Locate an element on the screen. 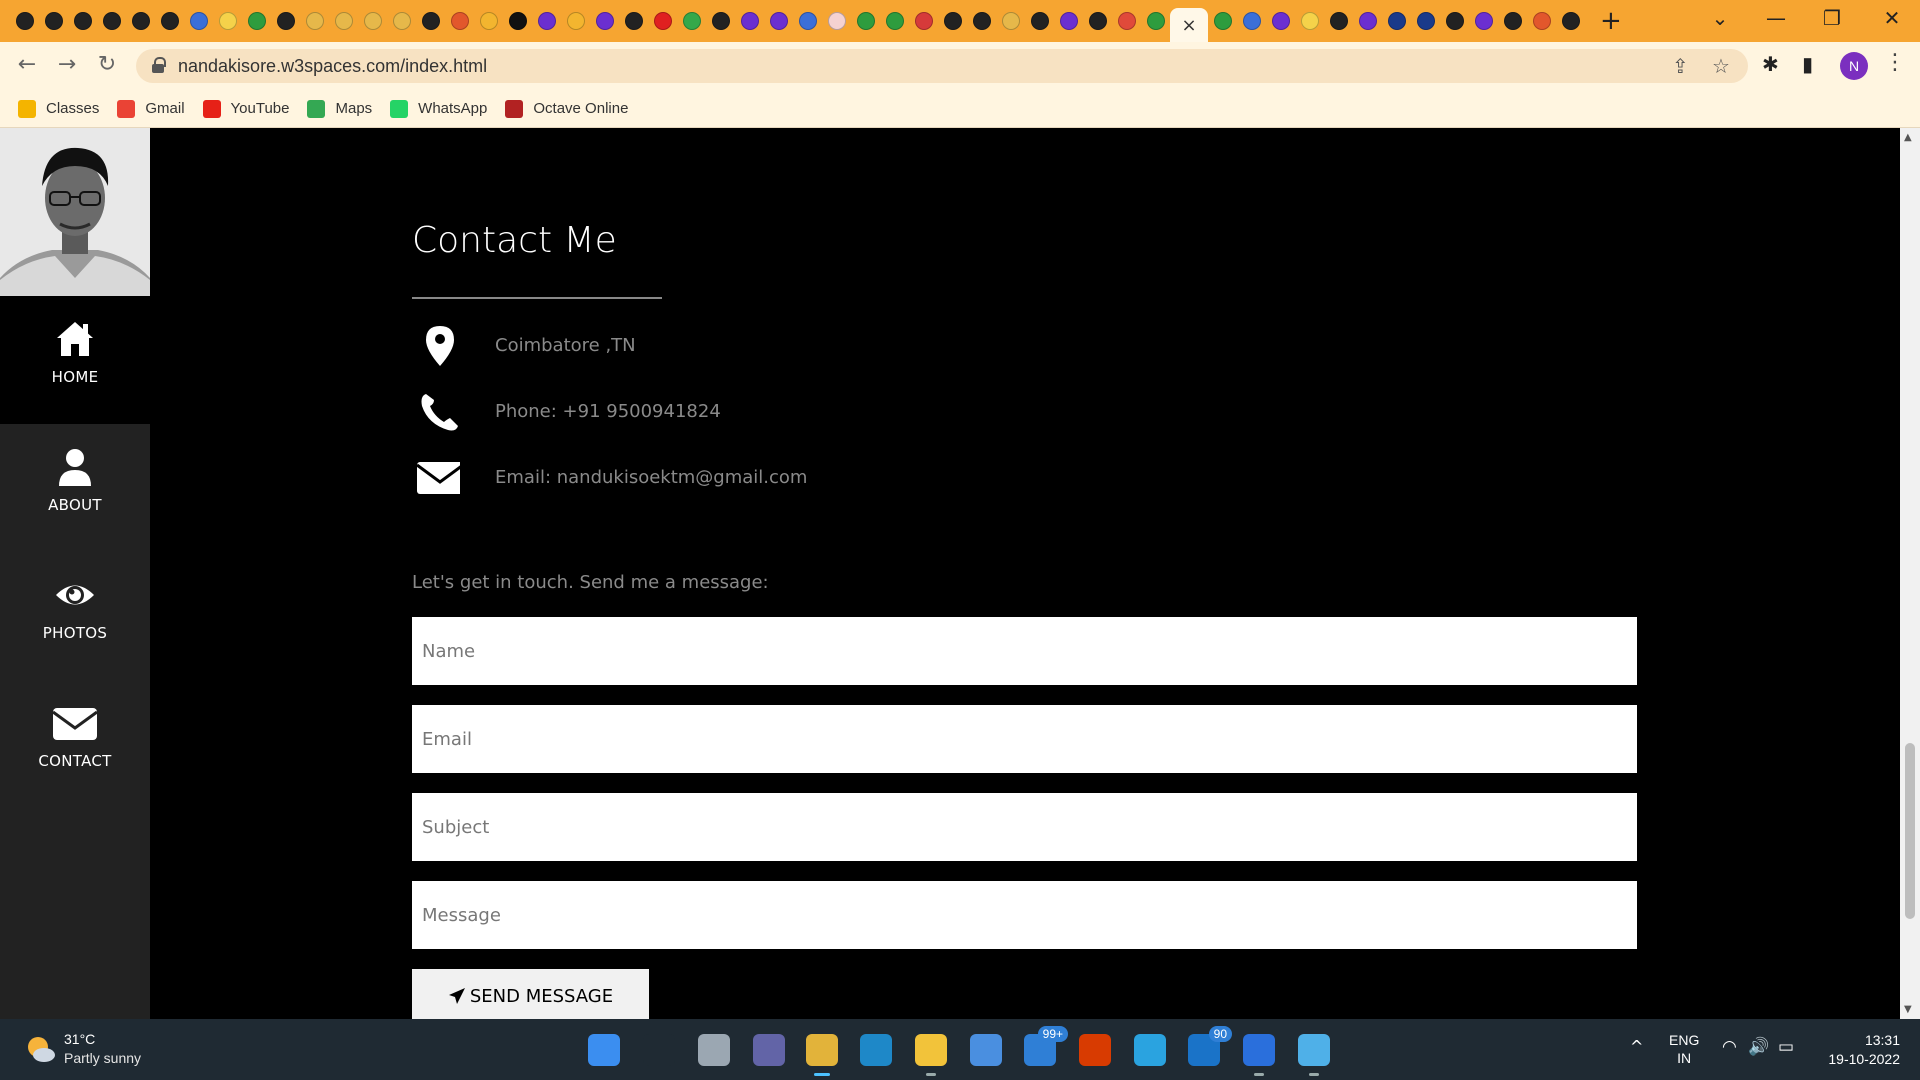 This screenshot has width=1920, height=1080. bookmark-octave-online: Octave Online is located at coordinates (566, 108).